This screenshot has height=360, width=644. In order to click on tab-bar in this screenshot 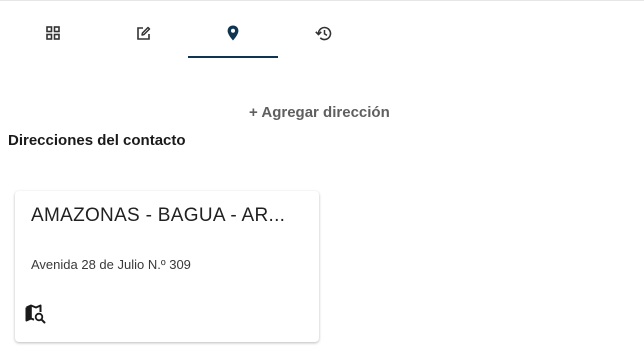, I will do `click(188, 33)`.